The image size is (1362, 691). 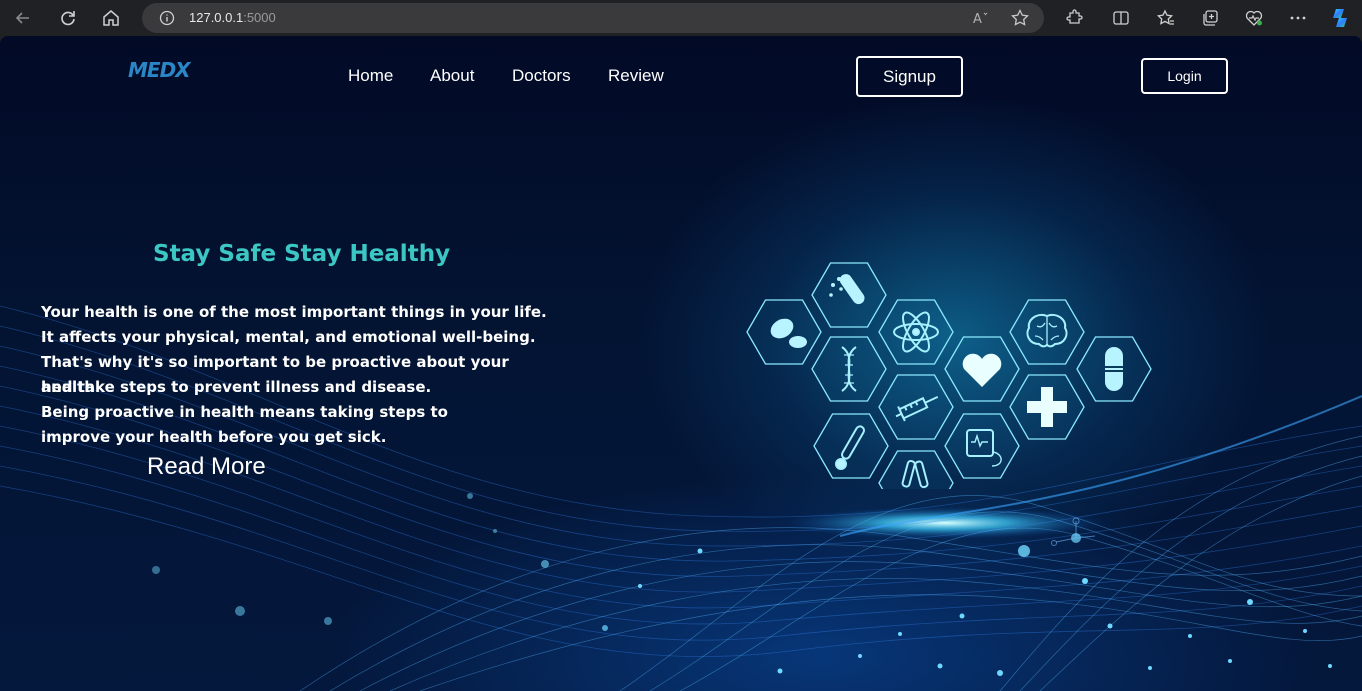 What do you see at coordinates (206, 467) in the screenshot?
I see `read-more-link: Read More` at bounding box center [206, 467].